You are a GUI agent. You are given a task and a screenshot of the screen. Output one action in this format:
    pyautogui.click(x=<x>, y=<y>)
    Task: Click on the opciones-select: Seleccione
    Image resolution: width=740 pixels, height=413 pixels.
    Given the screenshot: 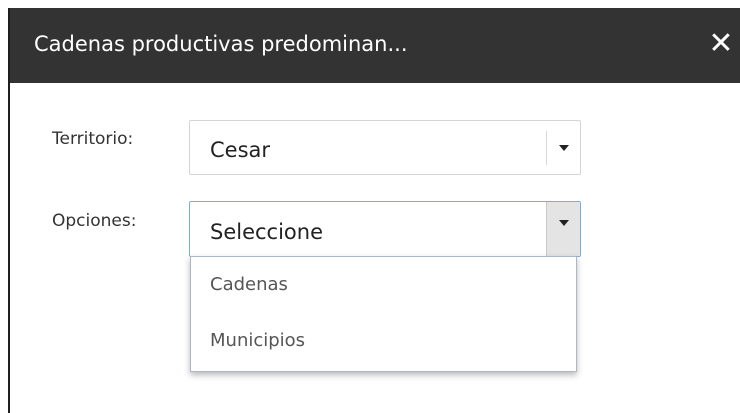 What is the action you would take?
    pyautogui.click(x=385, y=229)
    